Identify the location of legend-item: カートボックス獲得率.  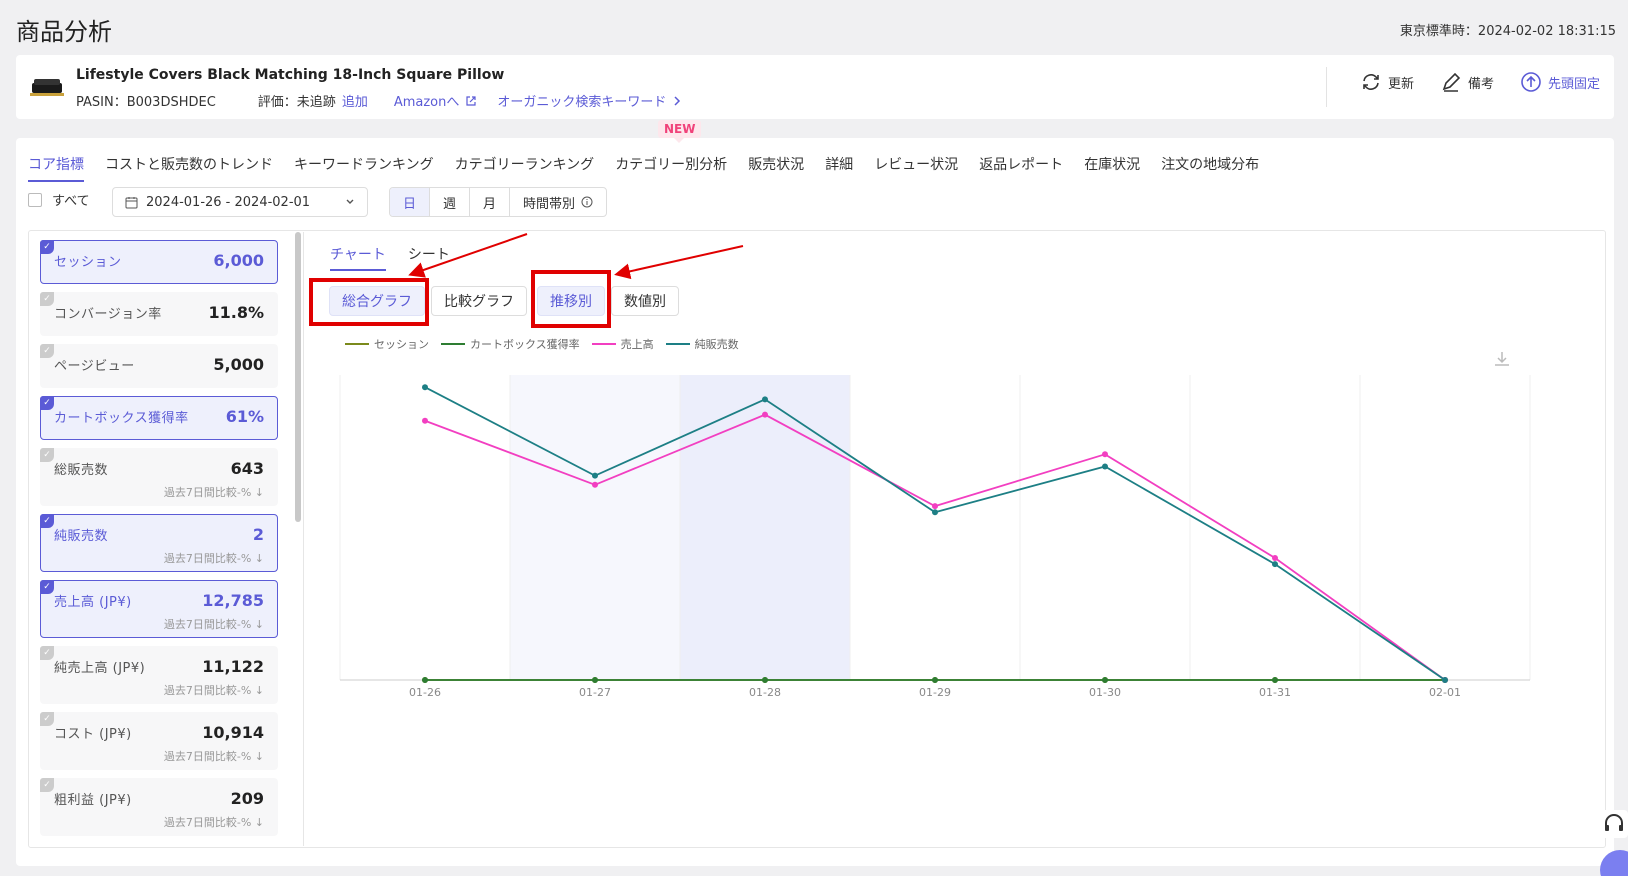
(510, 344).